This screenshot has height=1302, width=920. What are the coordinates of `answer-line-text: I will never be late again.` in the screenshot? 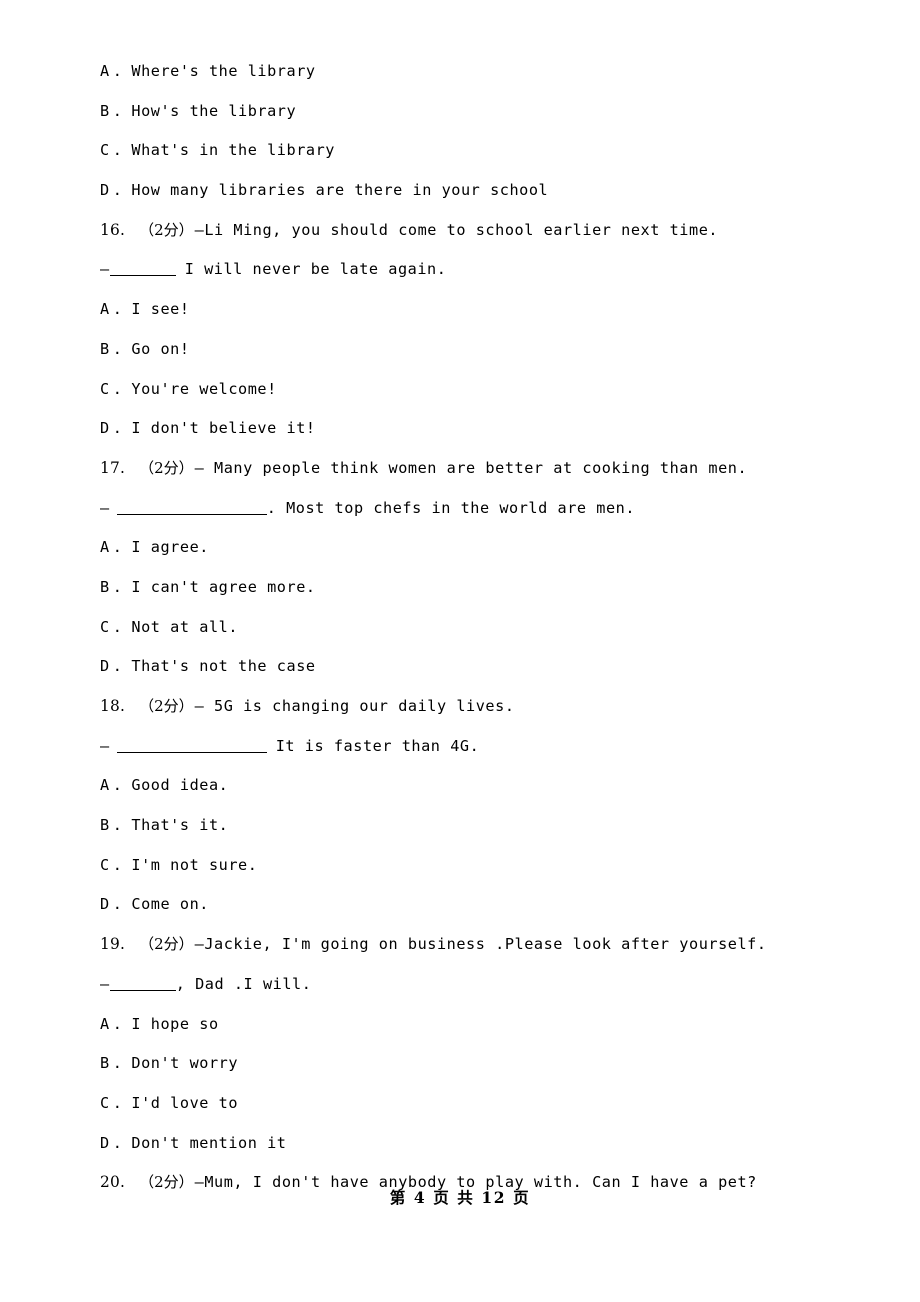 It's located at (315, 269).